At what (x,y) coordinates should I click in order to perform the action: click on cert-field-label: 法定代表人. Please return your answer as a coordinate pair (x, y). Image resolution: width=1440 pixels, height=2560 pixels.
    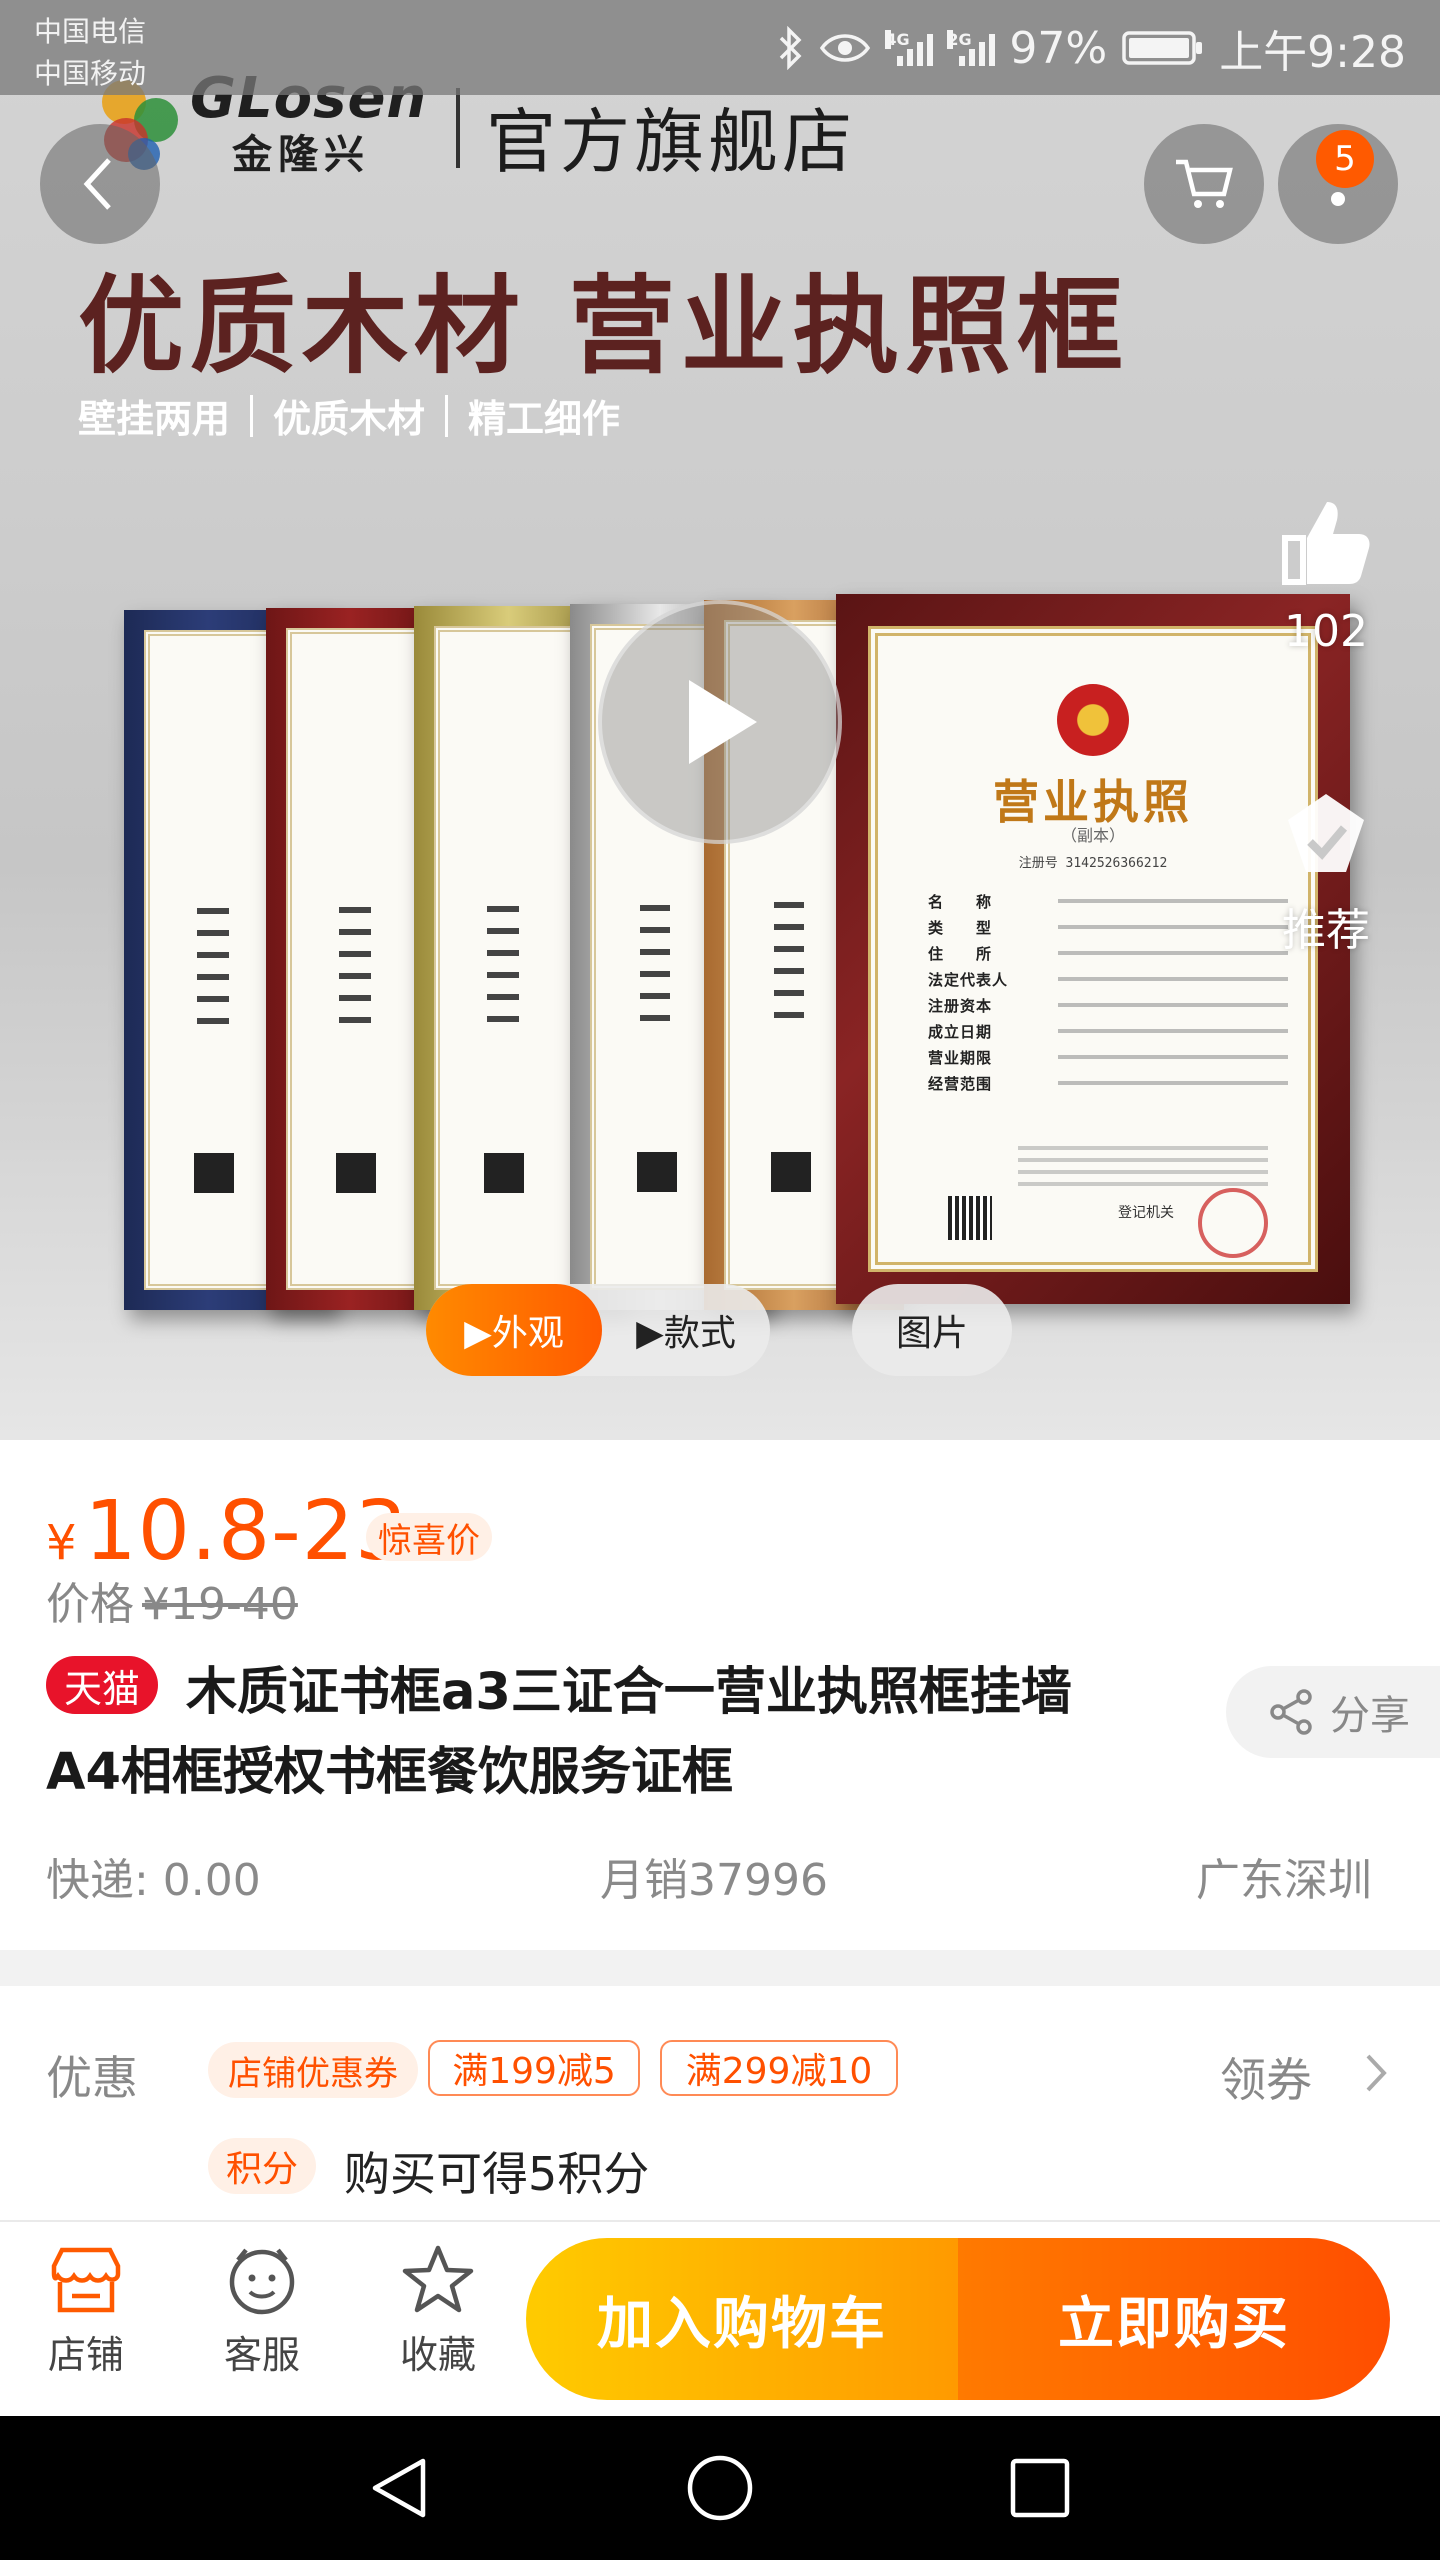
    Looking at the image, I should click on (968, 979).